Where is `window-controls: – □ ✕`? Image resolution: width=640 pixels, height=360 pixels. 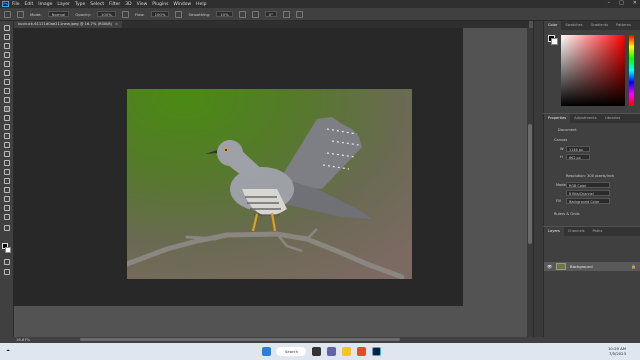
window-controls: – □ ✕ is located at coordinates (622, 3).